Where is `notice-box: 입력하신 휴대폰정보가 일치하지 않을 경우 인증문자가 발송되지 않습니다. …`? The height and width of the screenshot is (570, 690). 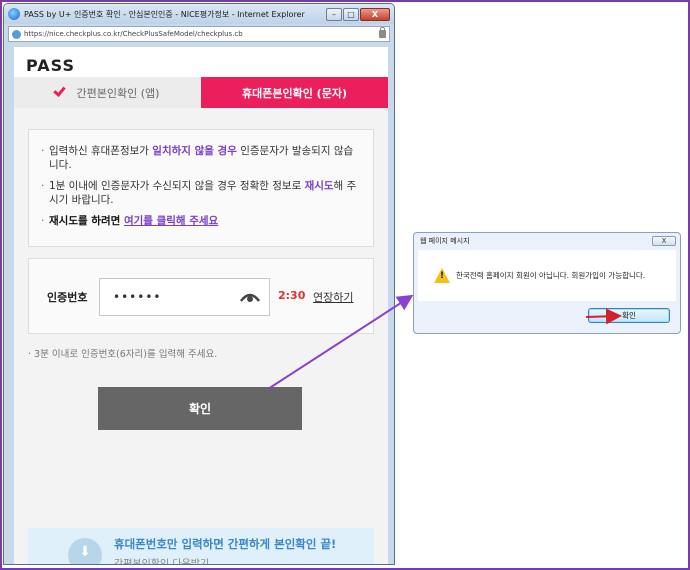 notice-box: 입력하신 휴대폰정보가 일치하지 않을 경우 인증문자가 발송되지 않습니다. … is located at coordinates (201, 188).